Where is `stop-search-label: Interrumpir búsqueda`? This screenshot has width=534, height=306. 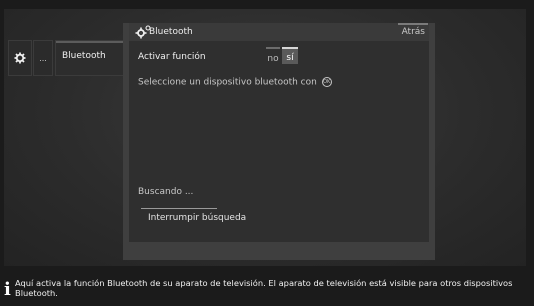 stop-search-label: Interrumpir búsqueda is located at coordinates (197, 218).